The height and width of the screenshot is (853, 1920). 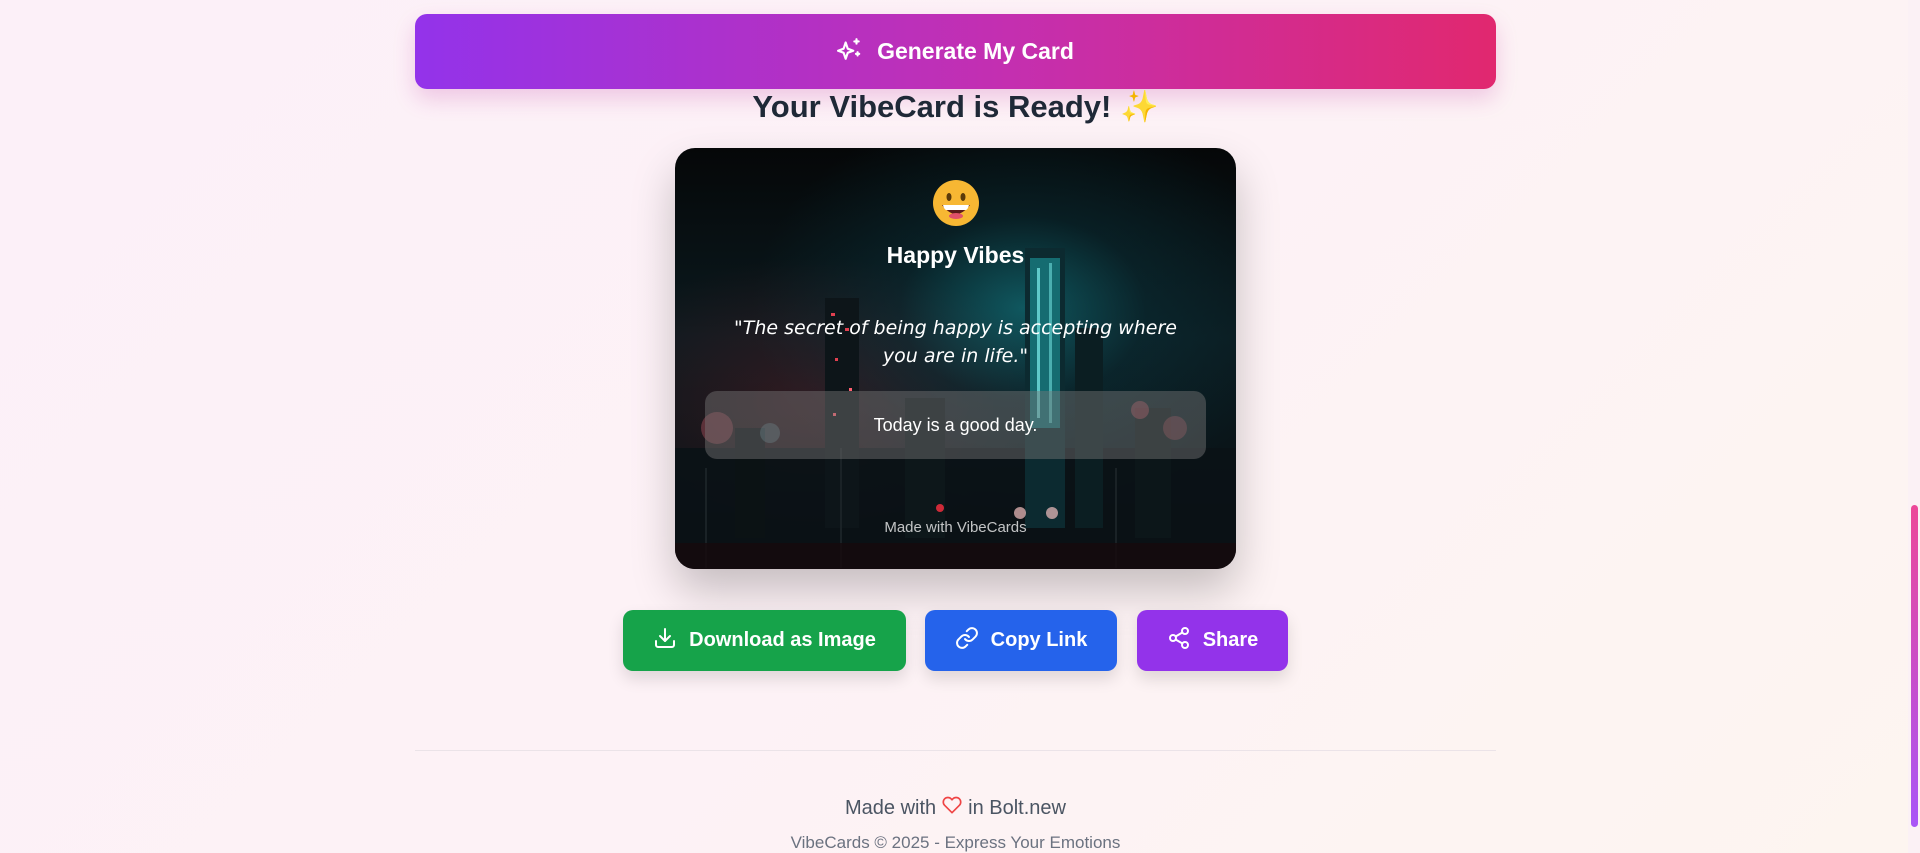 What do you see at coordinates (1179, 641) in the screenshot?
I see `share-icon` at bounding box center [1179, 641].